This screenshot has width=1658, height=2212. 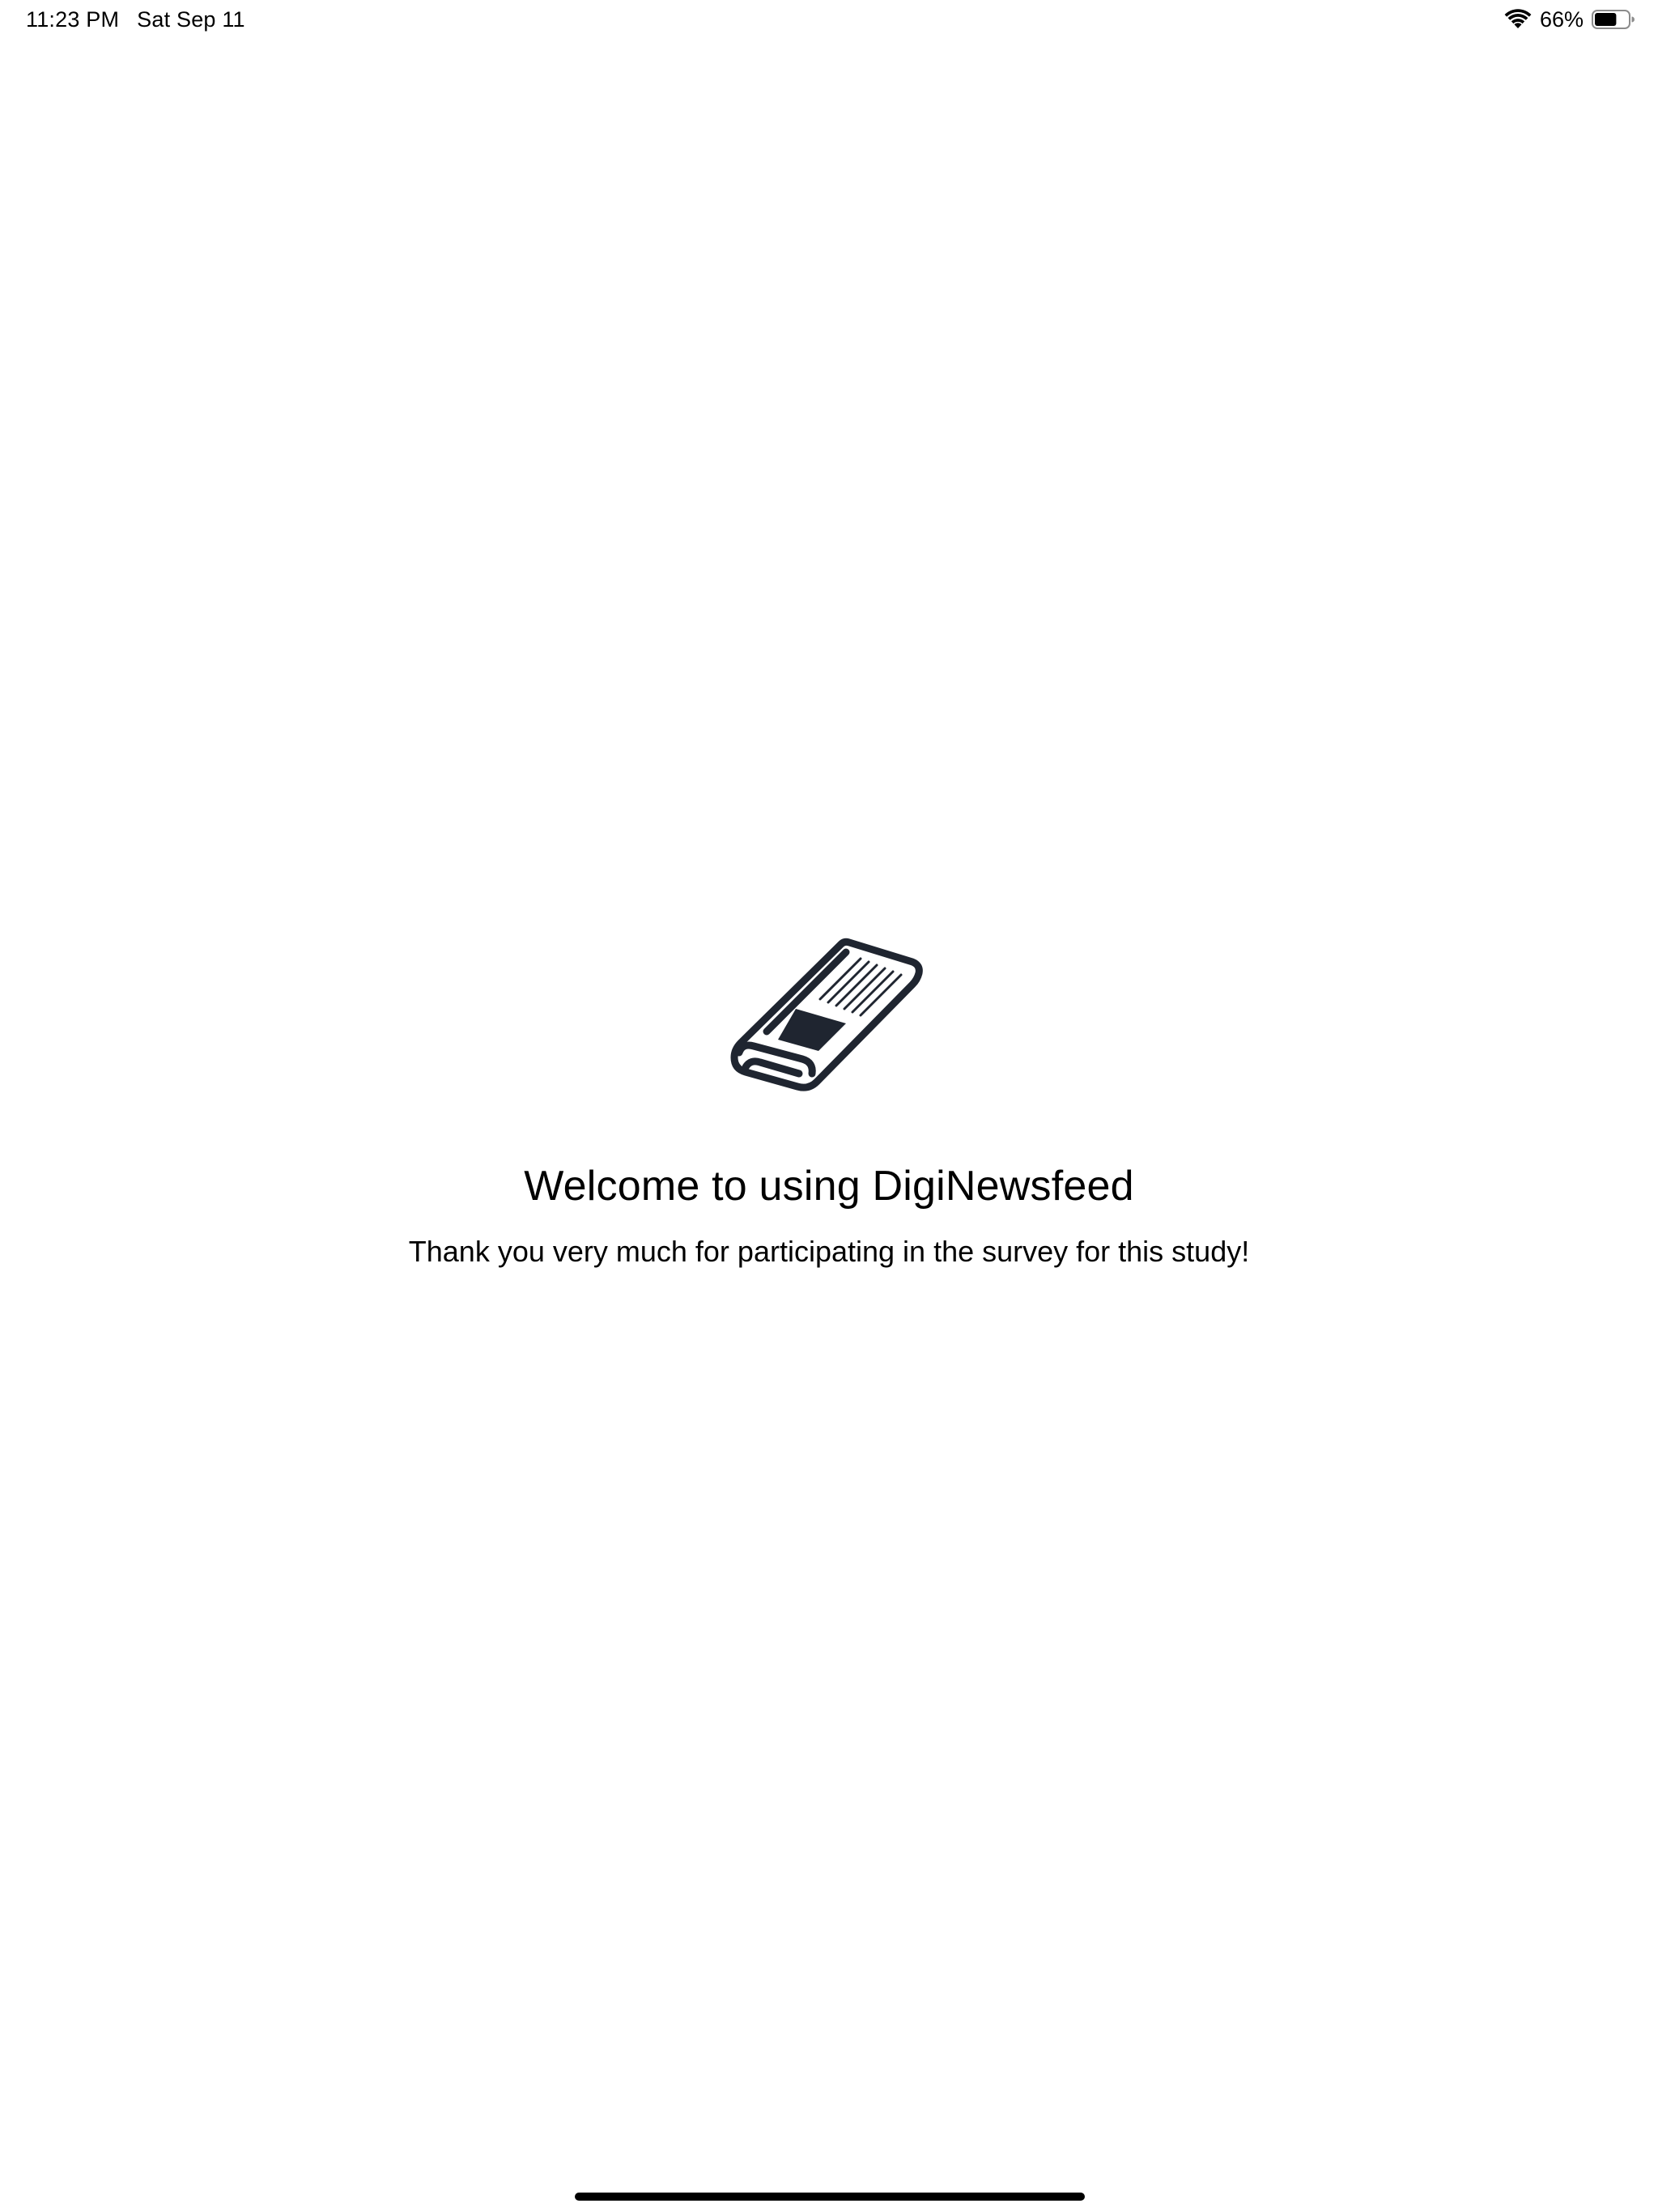 I want to click on newspaper-icon, so click(x=826, y=1015).